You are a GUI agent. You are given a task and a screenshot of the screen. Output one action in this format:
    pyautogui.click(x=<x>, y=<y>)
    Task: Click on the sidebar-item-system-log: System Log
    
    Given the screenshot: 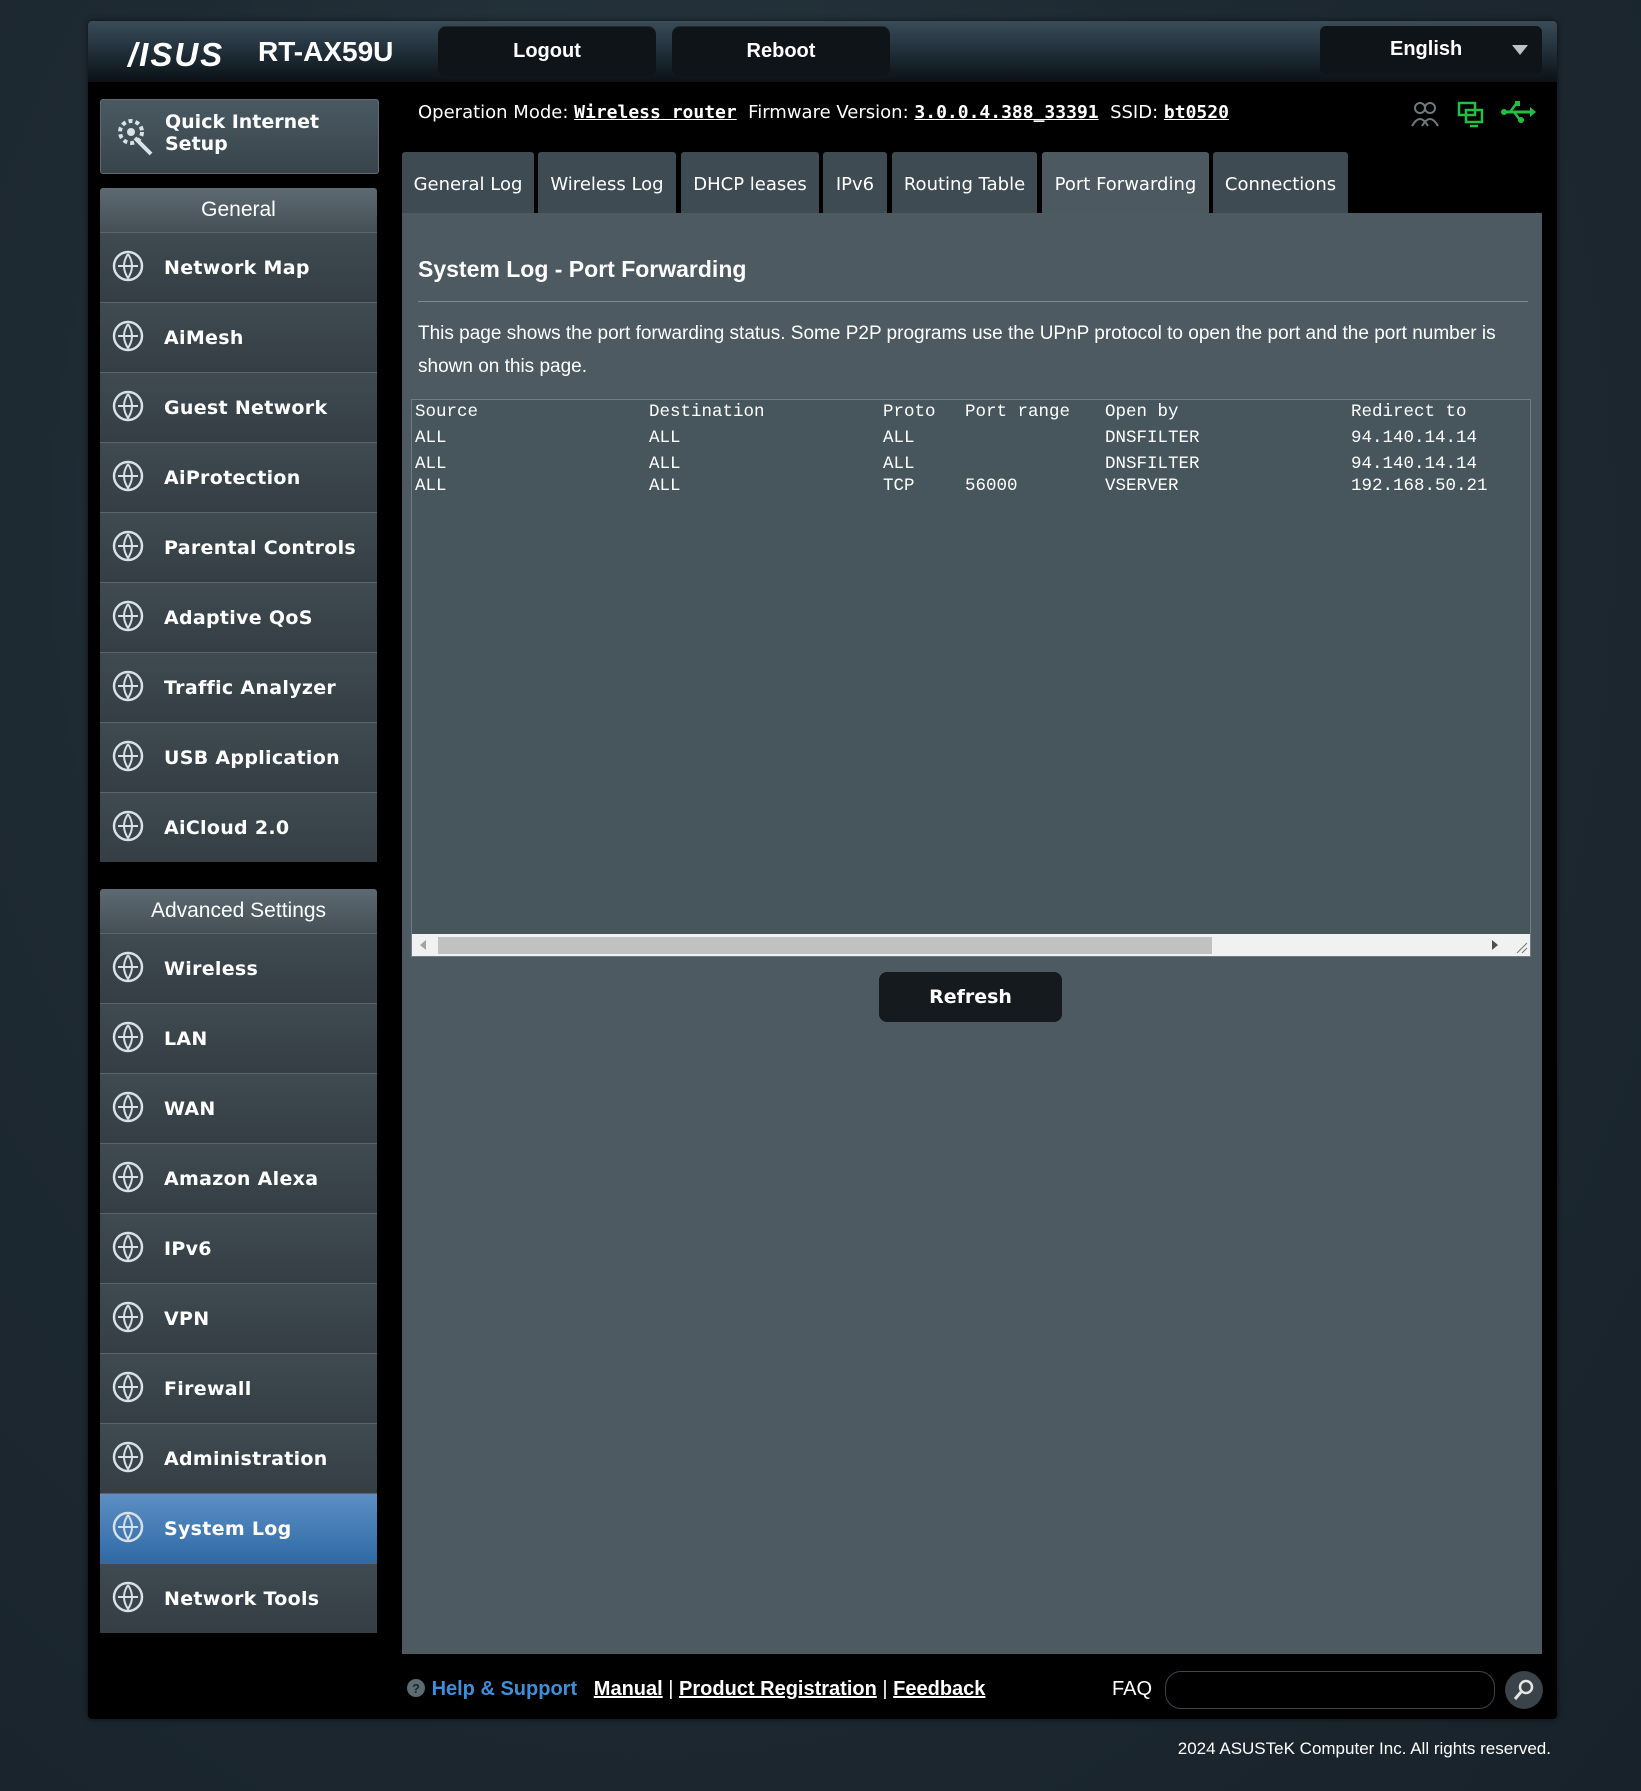 What is the action you would take?
    pyautogui.click(x=238, y=1528)
    